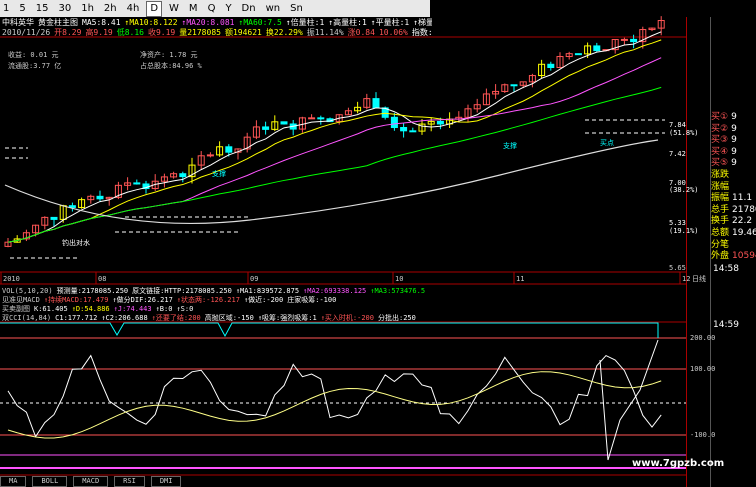  Describe the element at coordinates (702, 369) in the screenshot. I see `cci-axis-label: 100.00` at that location.